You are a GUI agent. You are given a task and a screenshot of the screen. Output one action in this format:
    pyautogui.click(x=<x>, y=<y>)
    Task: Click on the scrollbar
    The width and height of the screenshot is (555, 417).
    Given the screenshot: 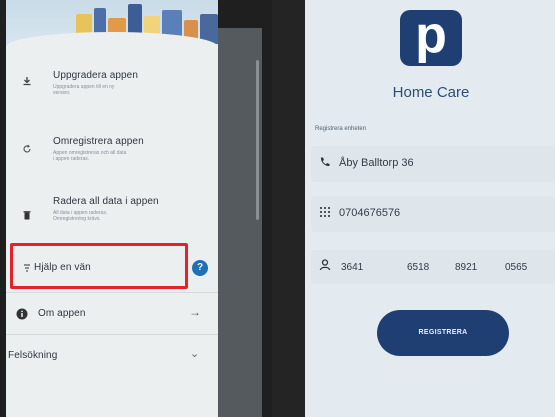 What is the action you would take?
    pyautogui.click(x=257, y=140)
    